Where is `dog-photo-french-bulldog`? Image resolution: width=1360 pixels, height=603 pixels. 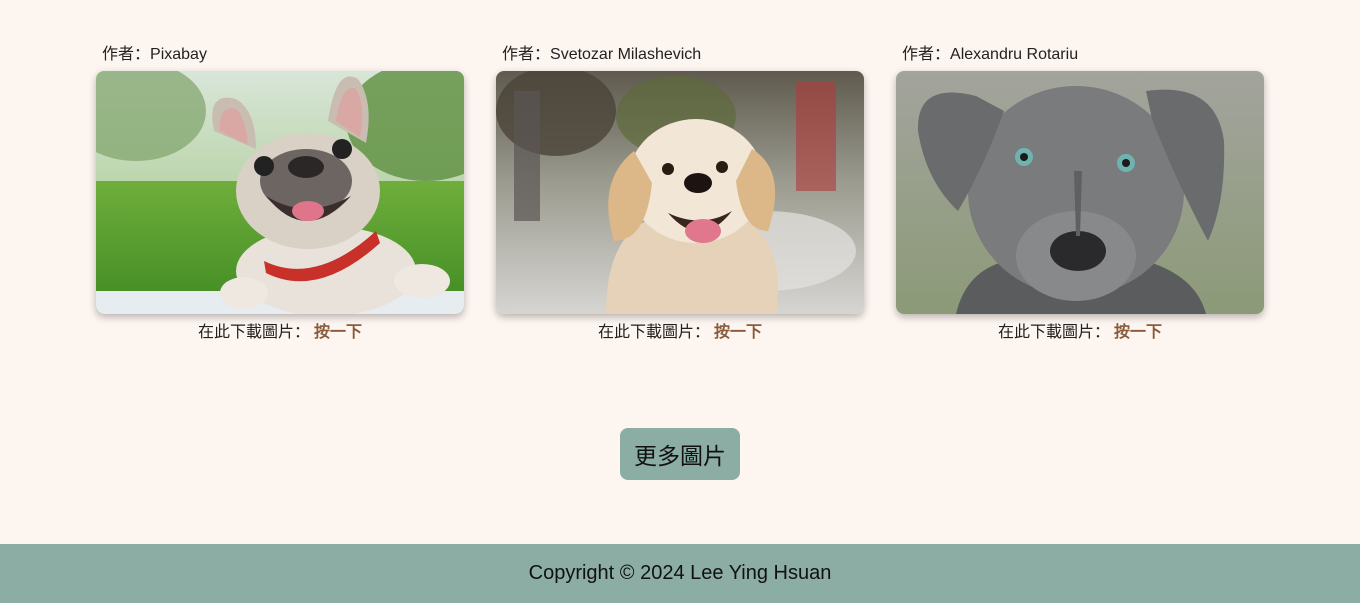 dog-photo-french-bulldog is located at coordinates (280, 192).